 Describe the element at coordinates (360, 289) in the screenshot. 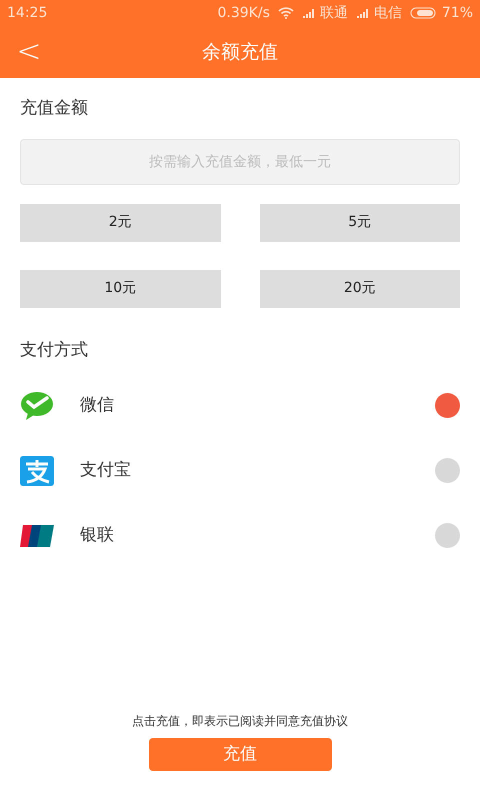

I see `amount-option: 20元` at that location.